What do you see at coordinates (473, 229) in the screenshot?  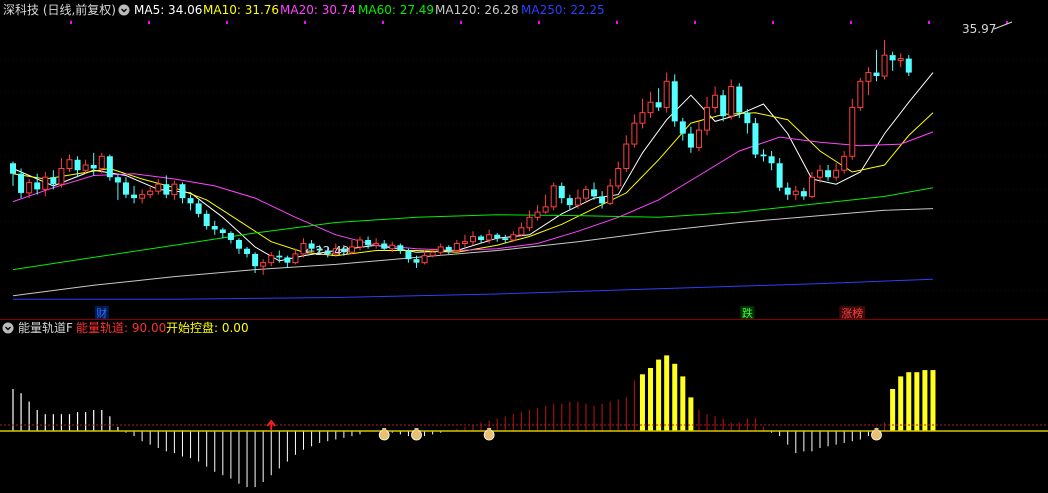 I see `ma-line-ma60` at bounding box center [473, 229].